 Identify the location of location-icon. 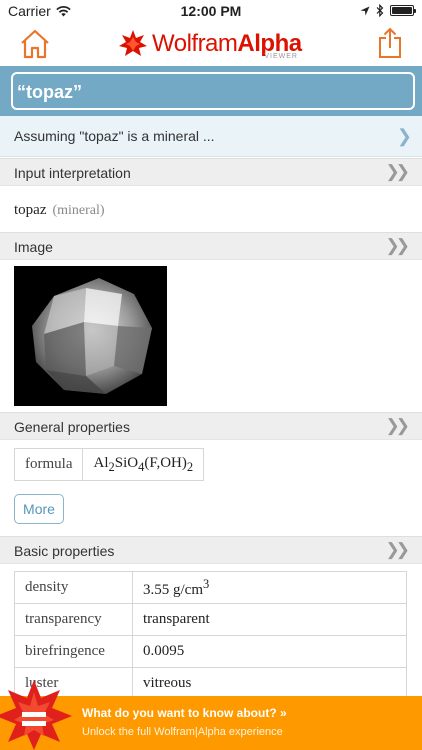
(365, 10).